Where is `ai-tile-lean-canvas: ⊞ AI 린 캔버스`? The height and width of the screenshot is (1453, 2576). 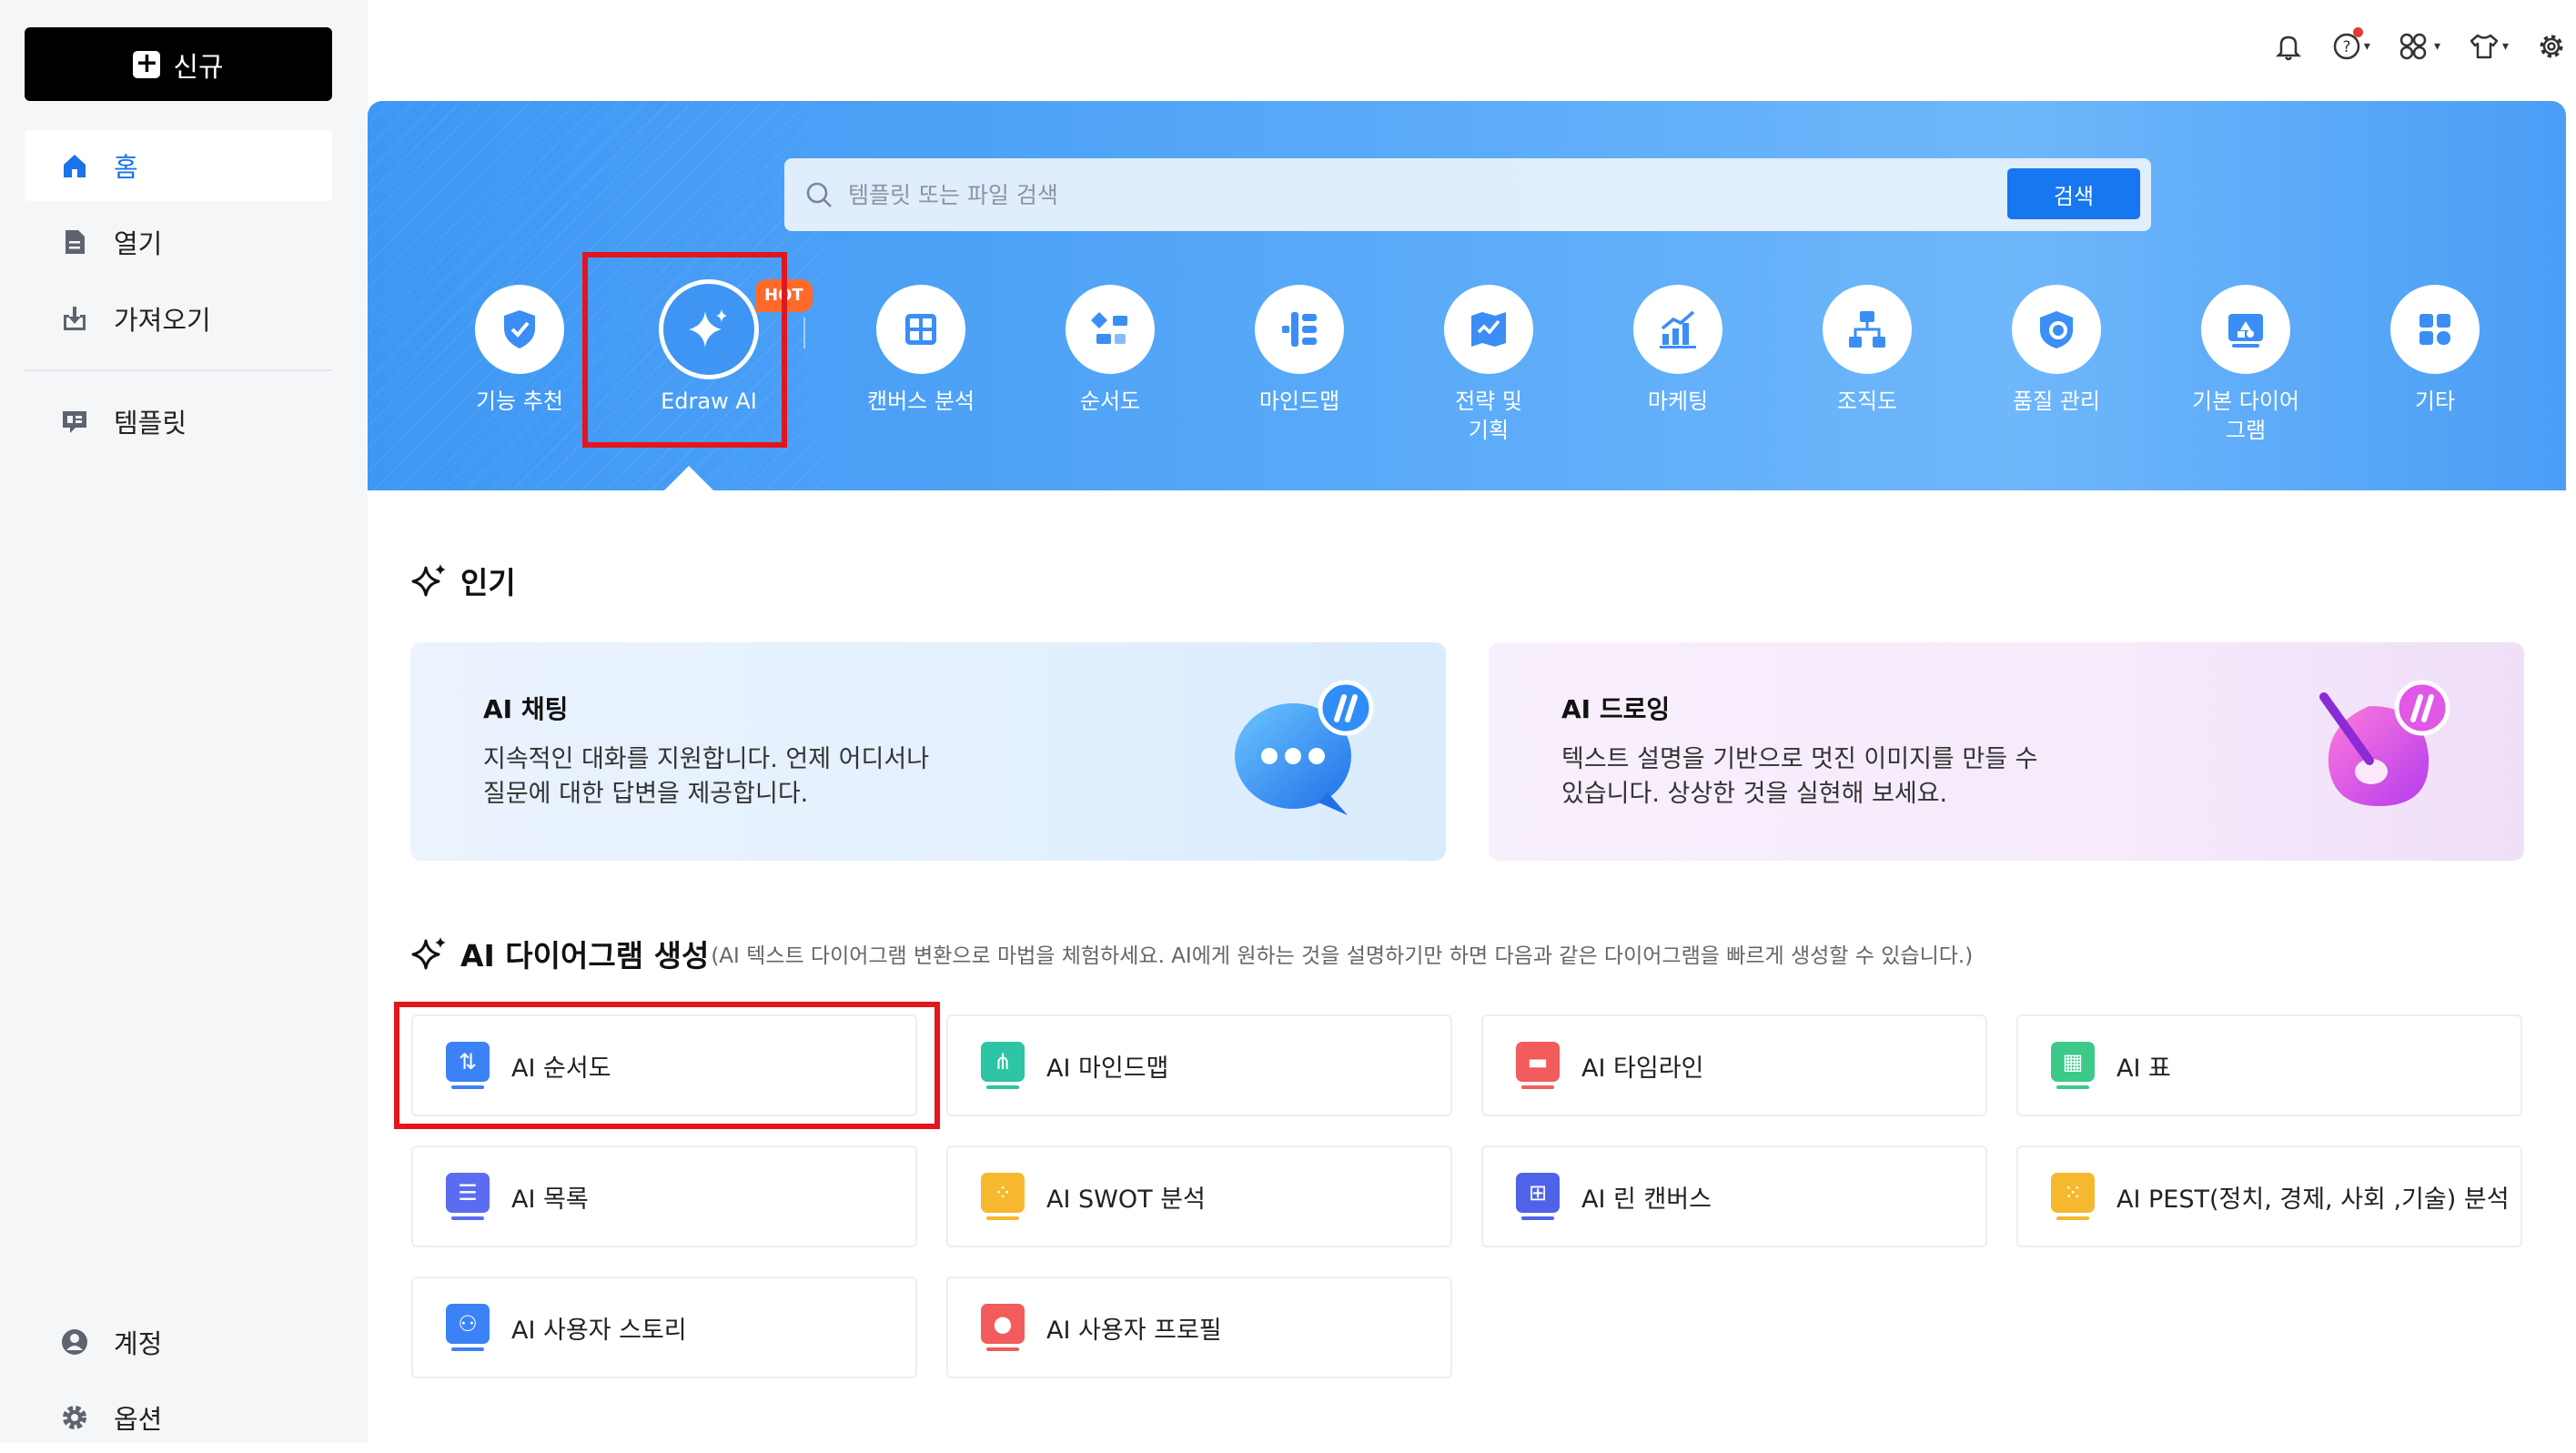 ai-tile-lean-canvas: ⊞ AI 린 캔버스 is located at coordinates (1734, 1196).